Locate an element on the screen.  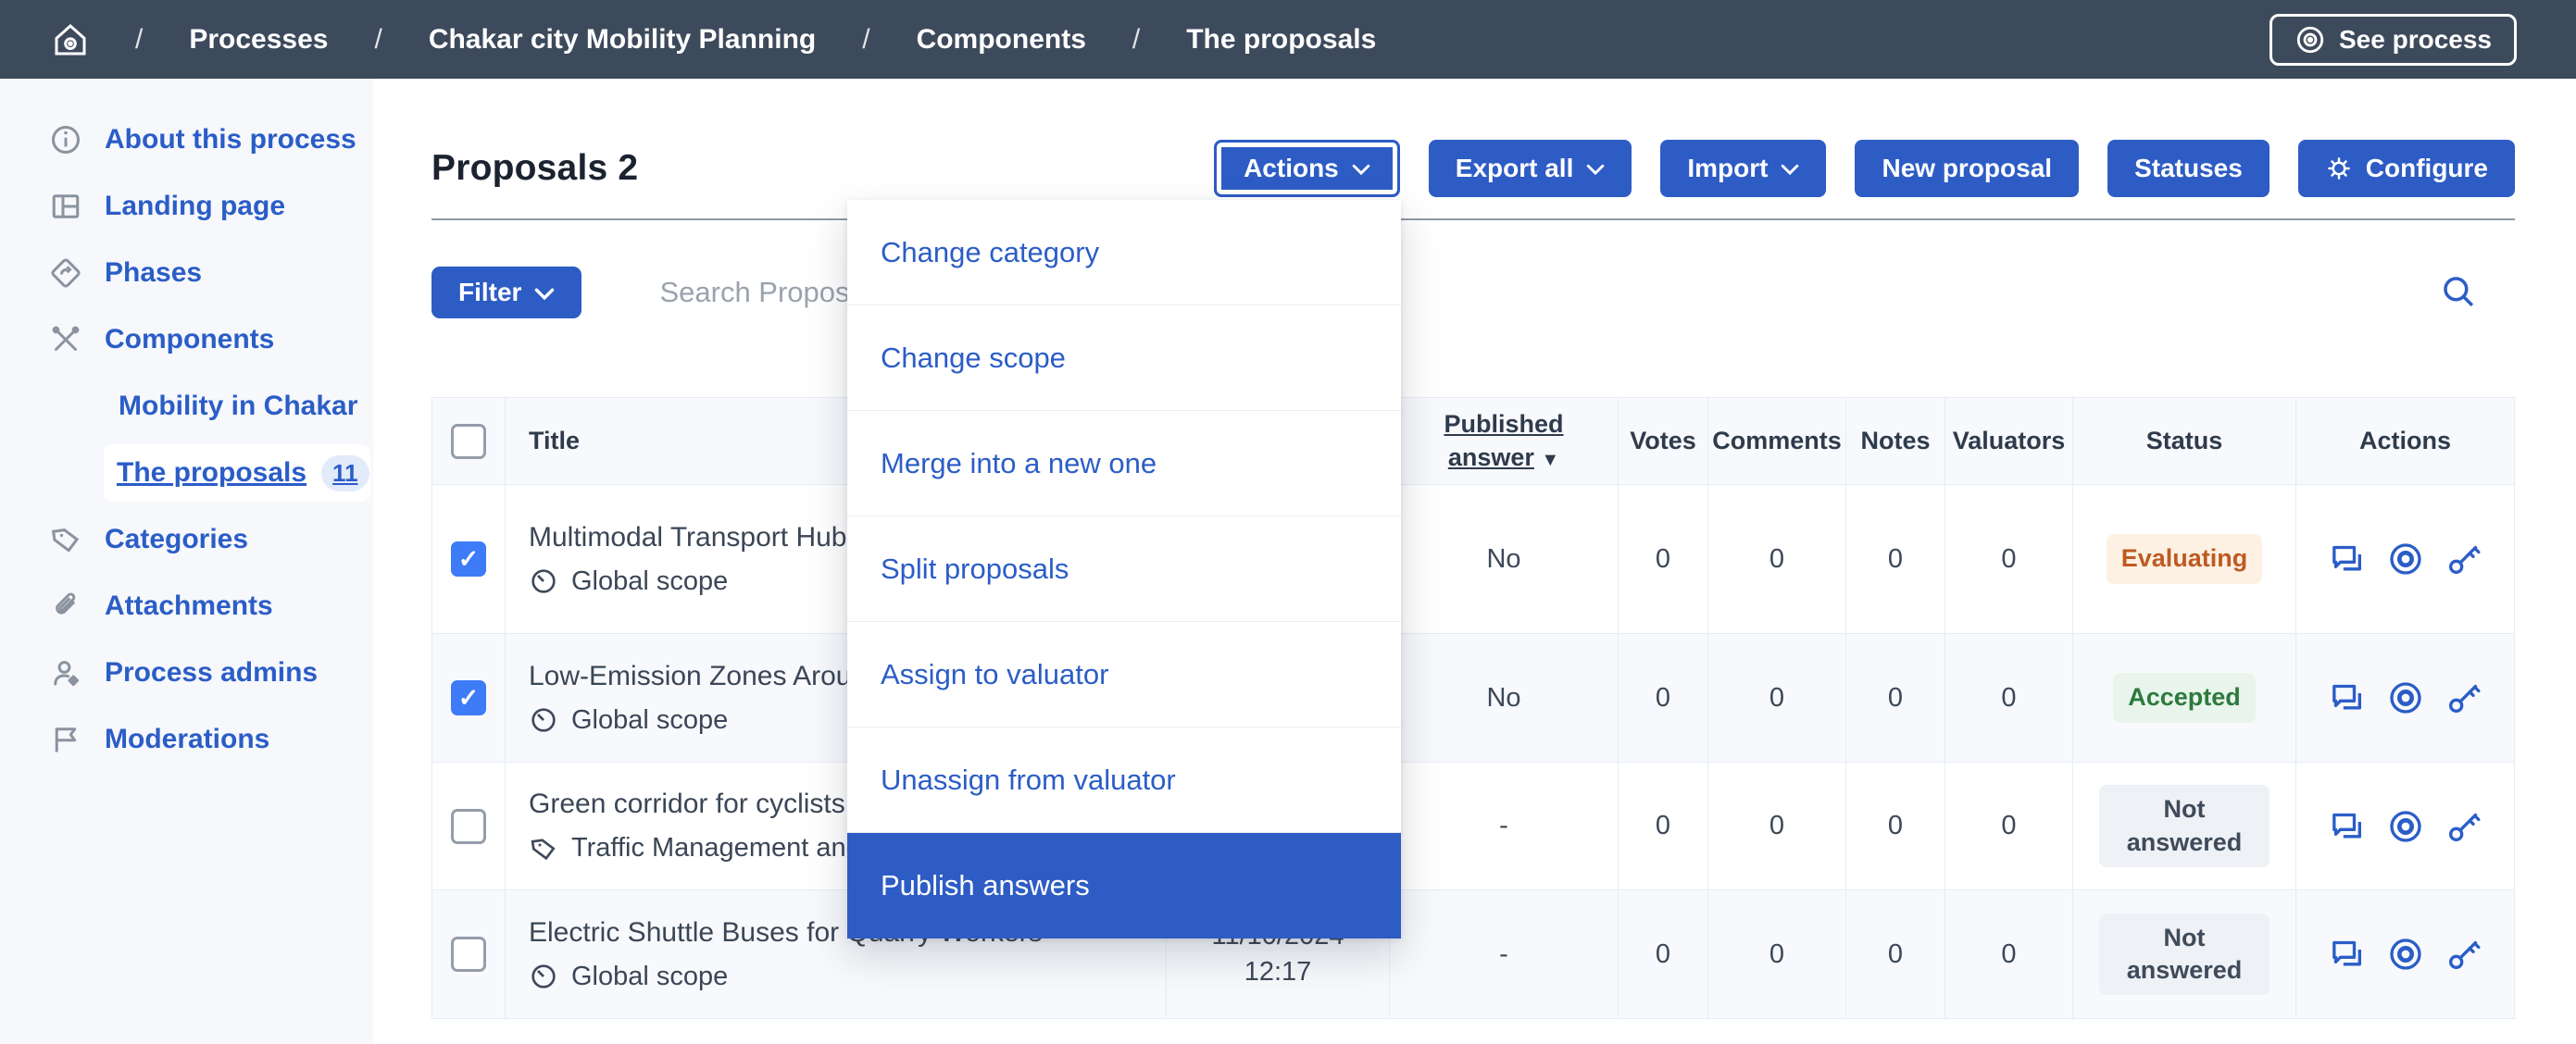
notes-cell: 0 is located at coordinates (1896, 826).